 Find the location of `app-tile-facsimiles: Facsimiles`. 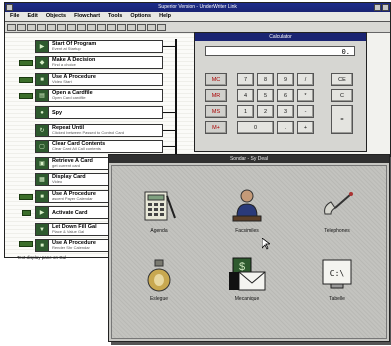

app-tile-facsimiles: Facsimiles is located at coordinates (247, 210).